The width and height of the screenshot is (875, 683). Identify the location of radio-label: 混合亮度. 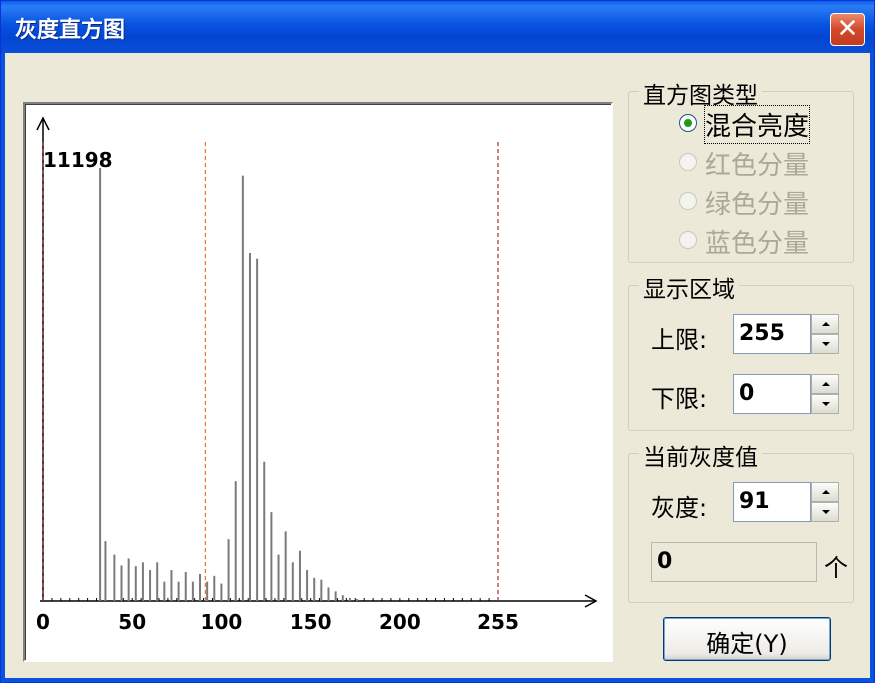
(757, 124).